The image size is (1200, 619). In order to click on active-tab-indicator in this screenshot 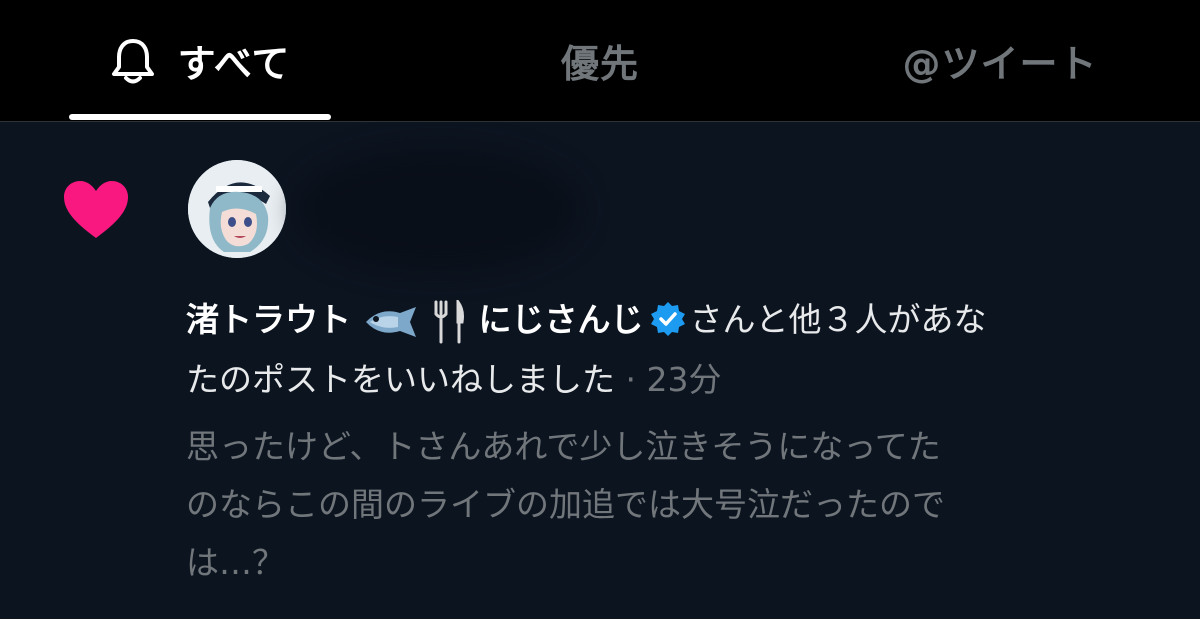, I will do `click(200, 117)`.